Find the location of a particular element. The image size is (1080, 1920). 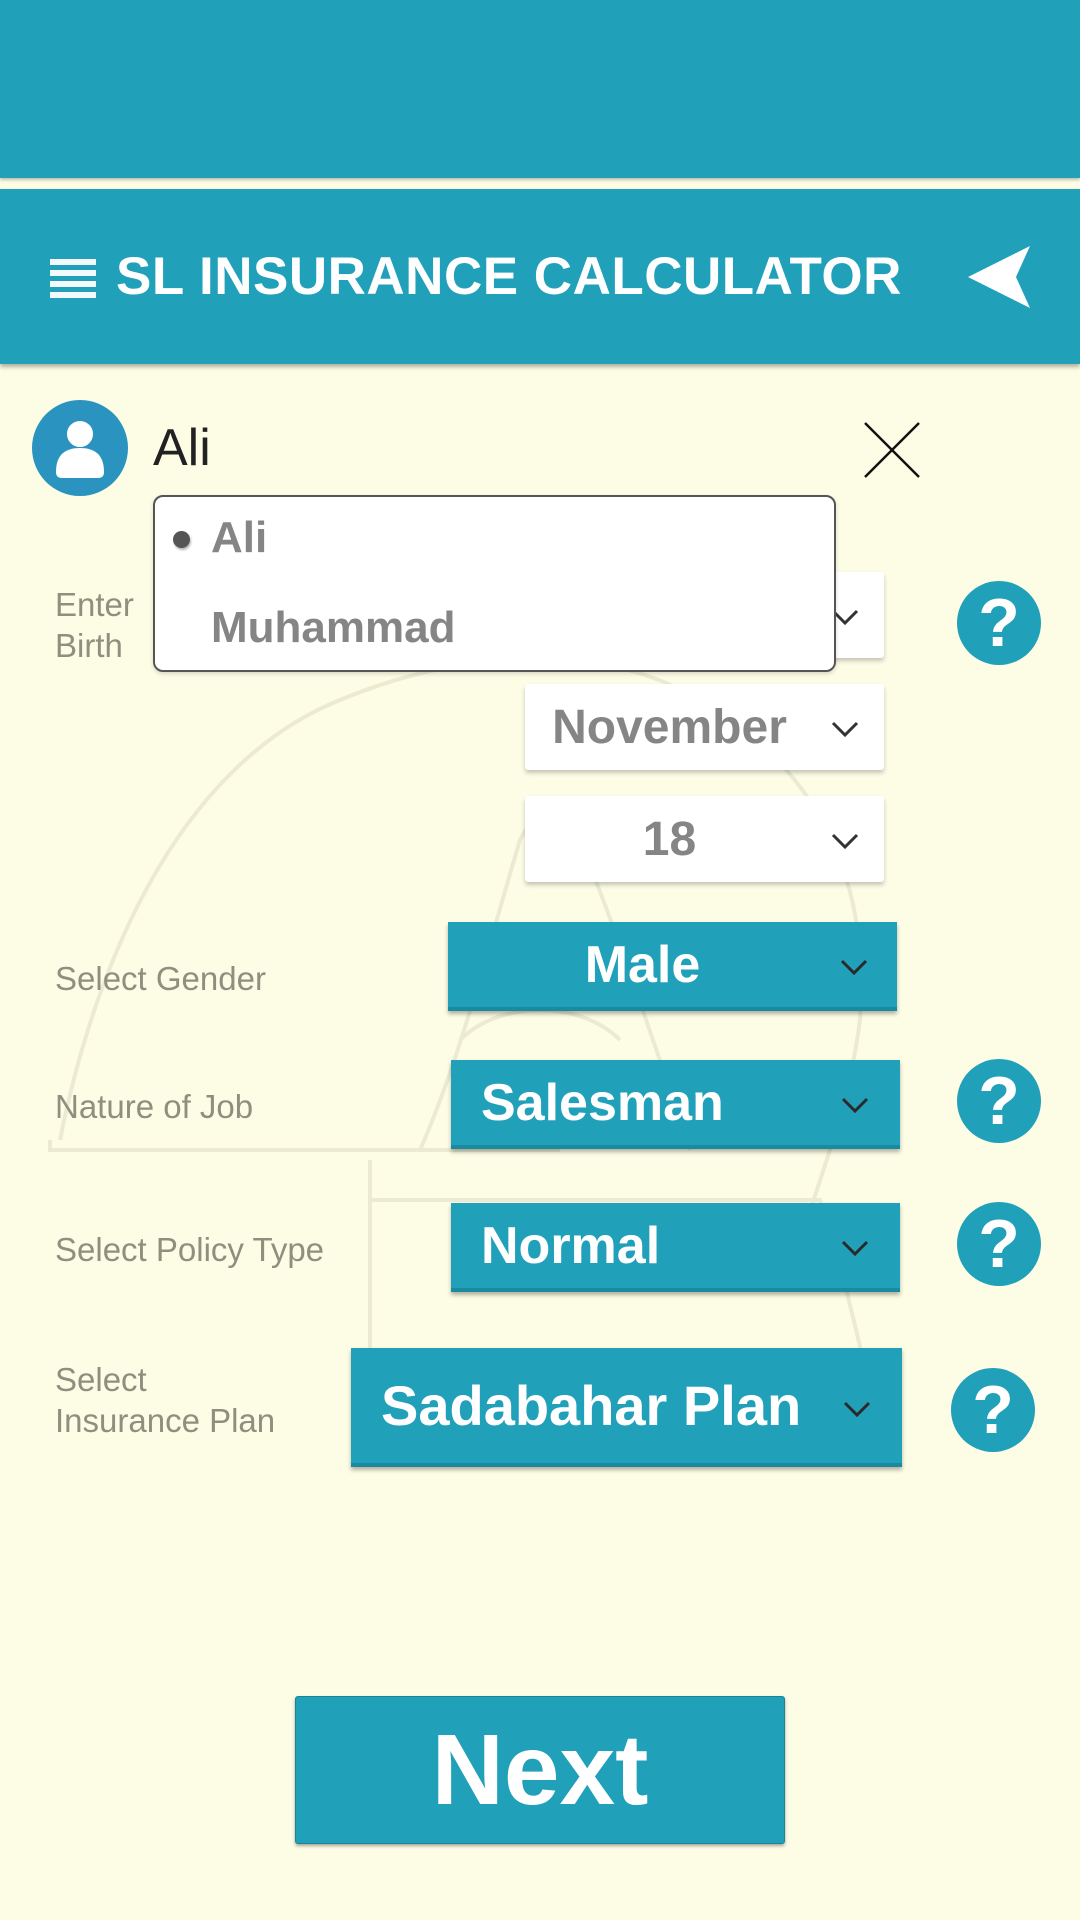

gender-dropdown: Male is located at coordinates (672, 966).